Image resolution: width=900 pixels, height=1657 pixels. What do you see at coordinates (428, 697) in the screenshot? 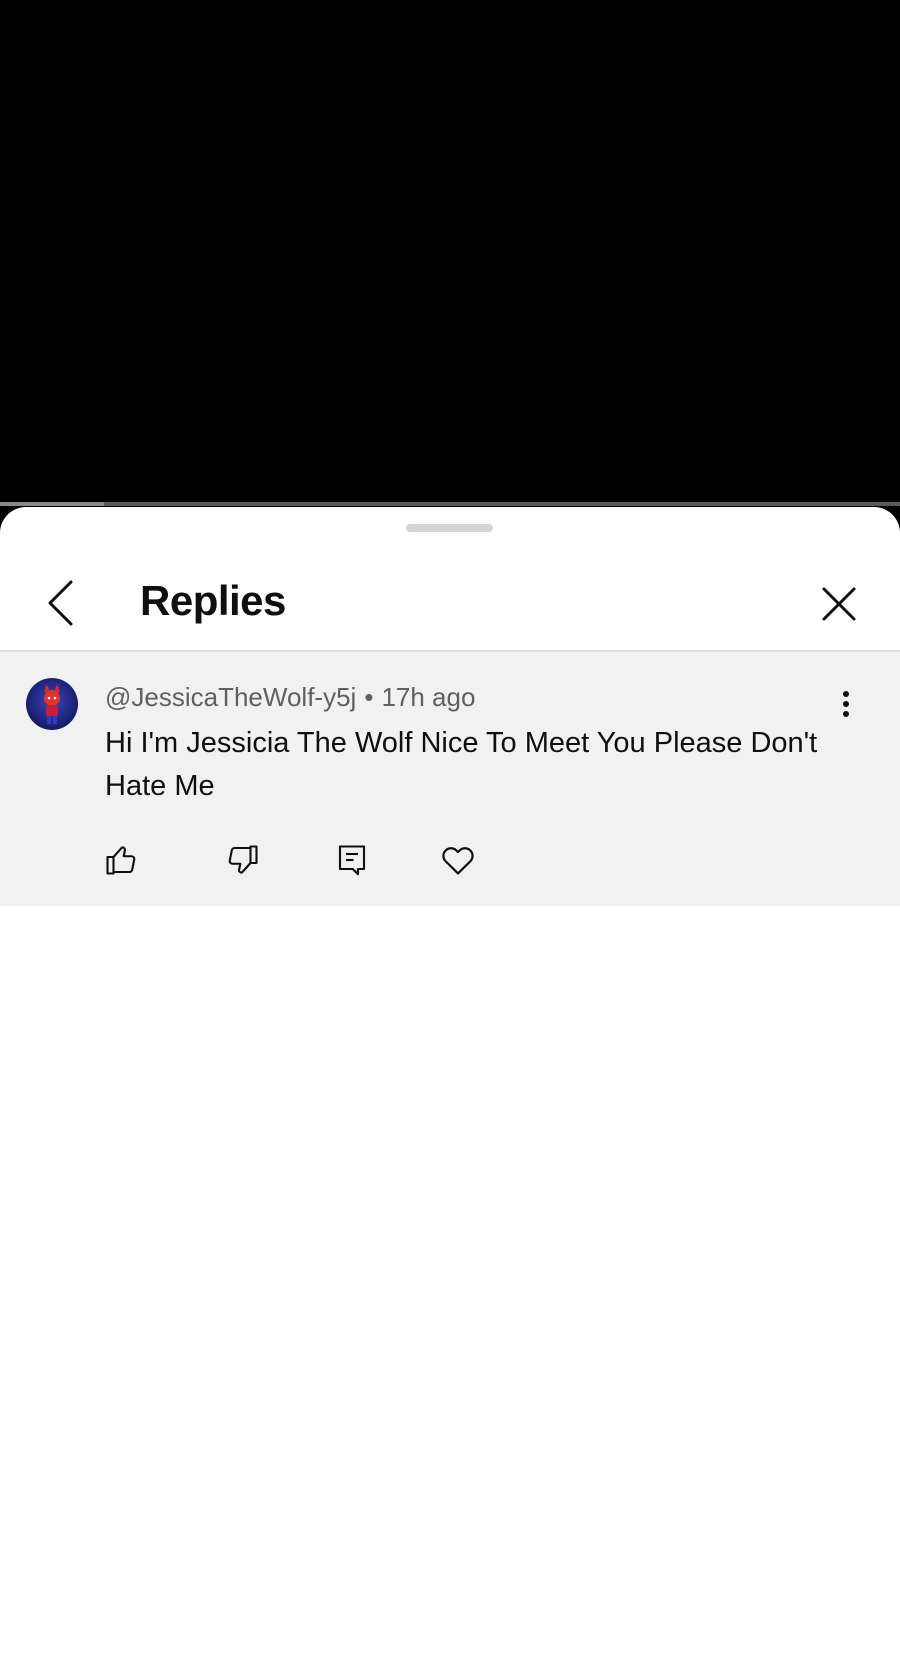
I see `comment-timestamp: 17h ago` at bounding box center [428, 697].